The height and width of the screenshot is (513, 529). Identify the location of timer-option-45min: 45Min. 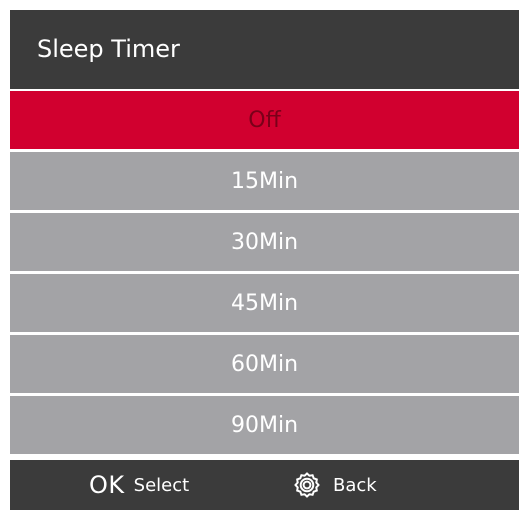
(264, 303).